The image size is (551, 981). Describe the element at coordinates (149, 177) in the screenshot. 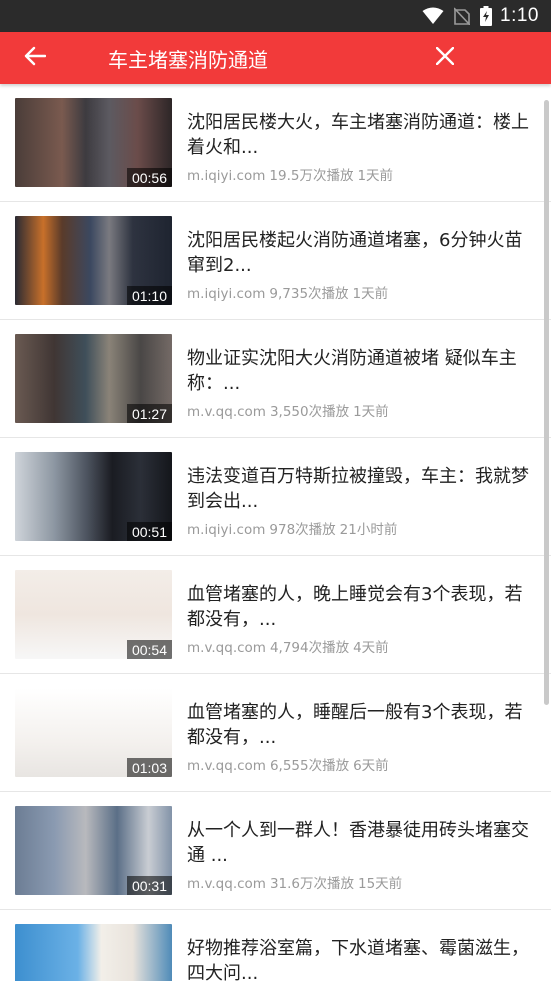

I see `duration-badge: 00:56` at that location.